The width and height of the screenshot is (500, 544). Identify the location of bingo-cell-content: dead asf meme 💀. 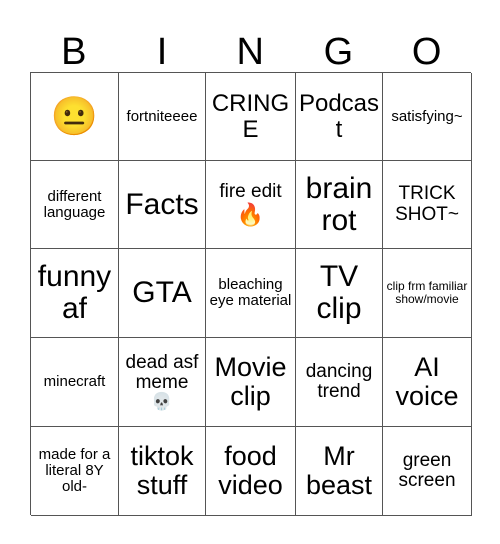
(162, 381).